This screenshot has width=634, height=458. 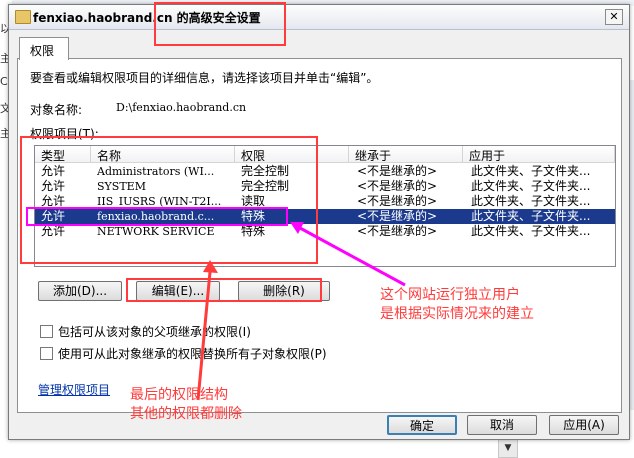 I want to click on annotation-line: 是根据实际情况来的建立, so click(x=457, y=314).